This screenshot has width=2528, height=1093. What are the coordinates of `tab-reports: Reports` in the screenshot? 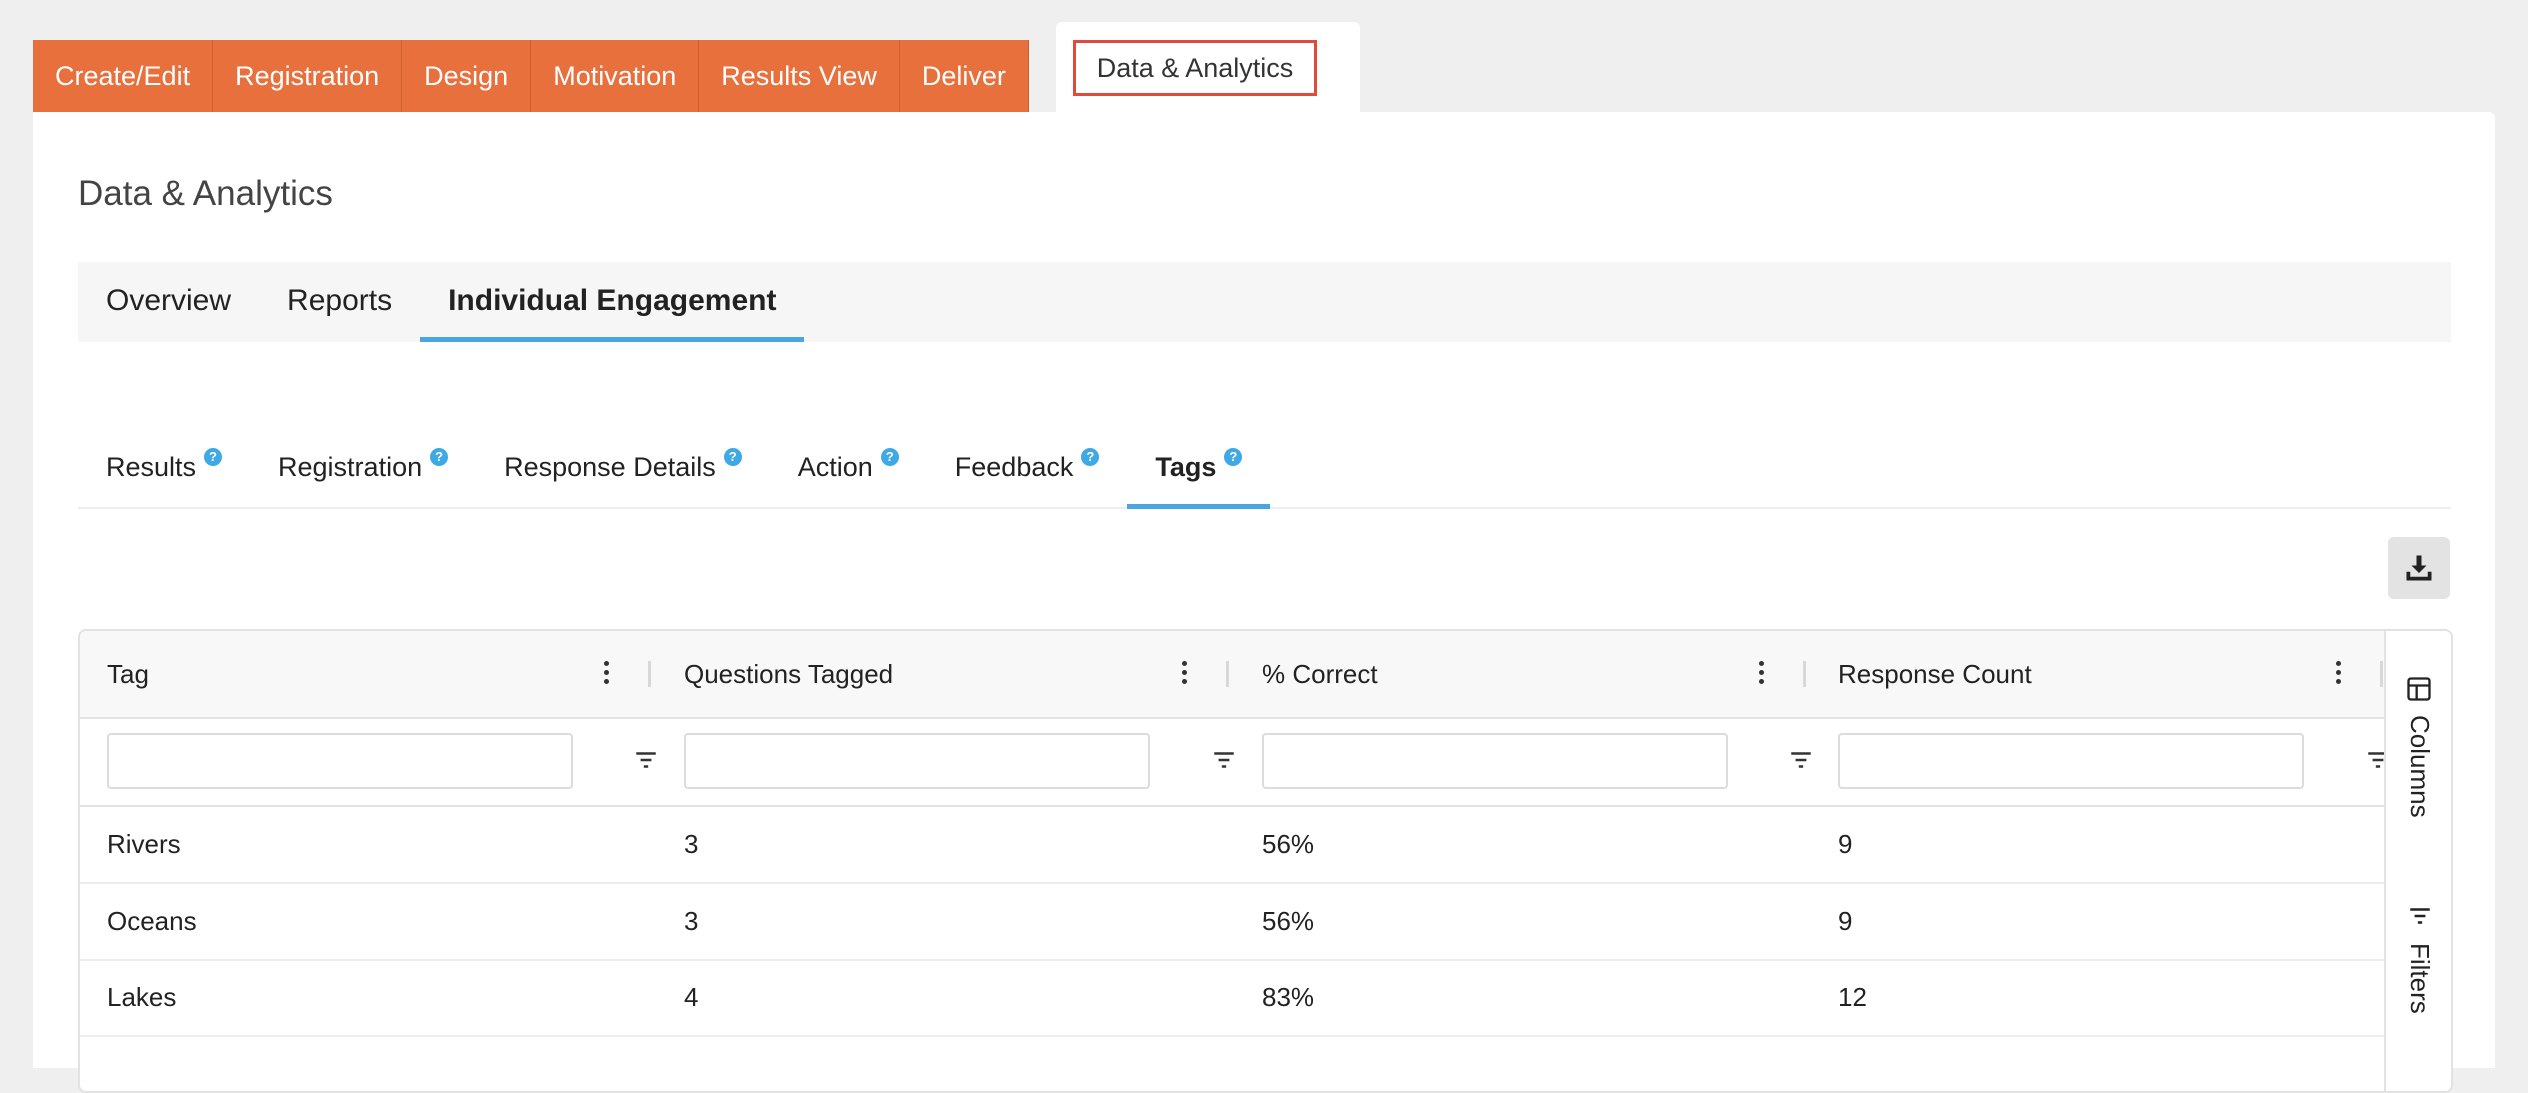 It's located at (339, 302).